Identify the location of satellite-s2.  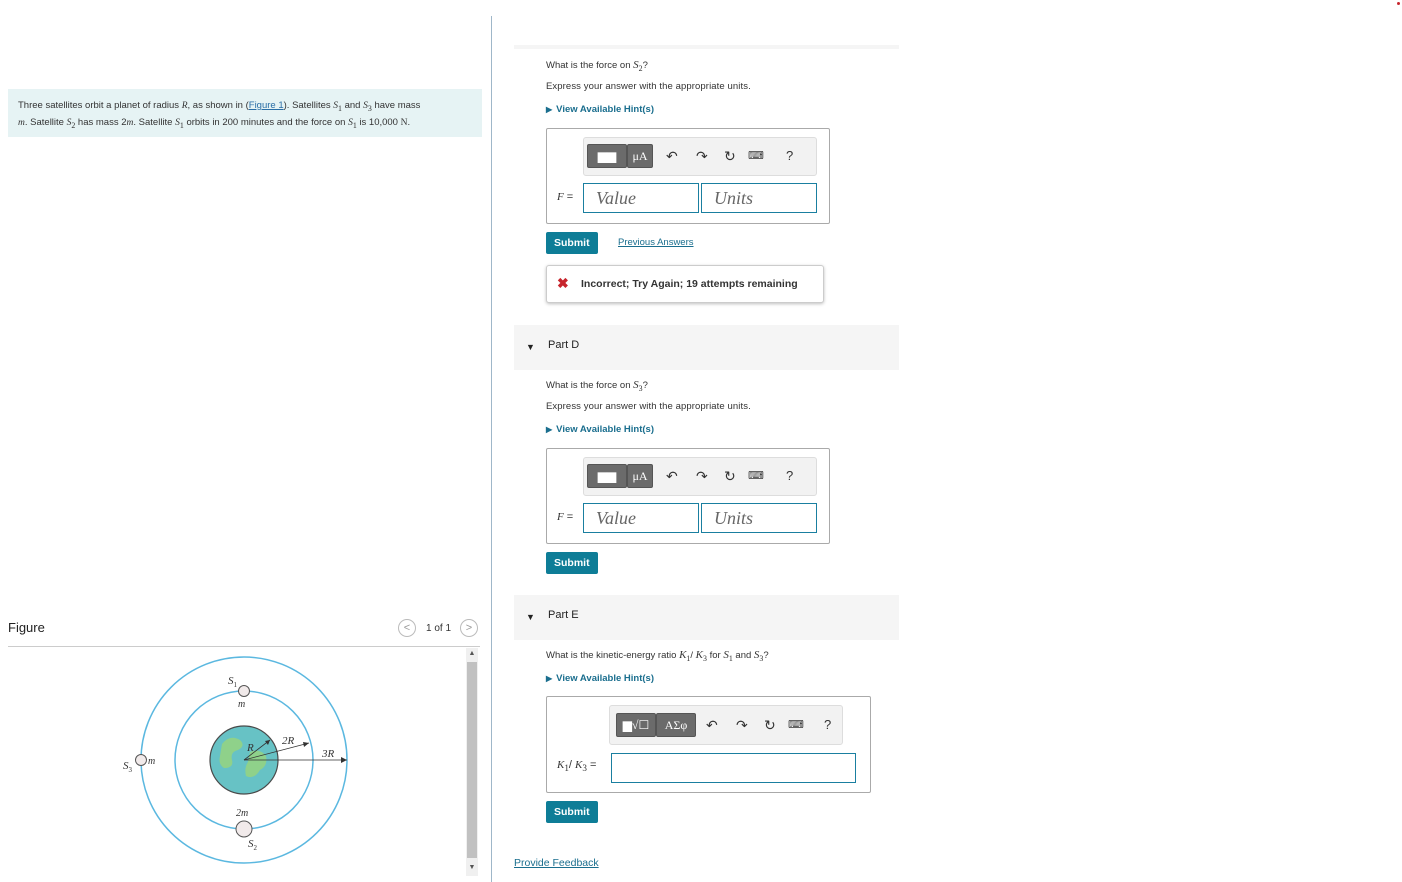
(244, 829).